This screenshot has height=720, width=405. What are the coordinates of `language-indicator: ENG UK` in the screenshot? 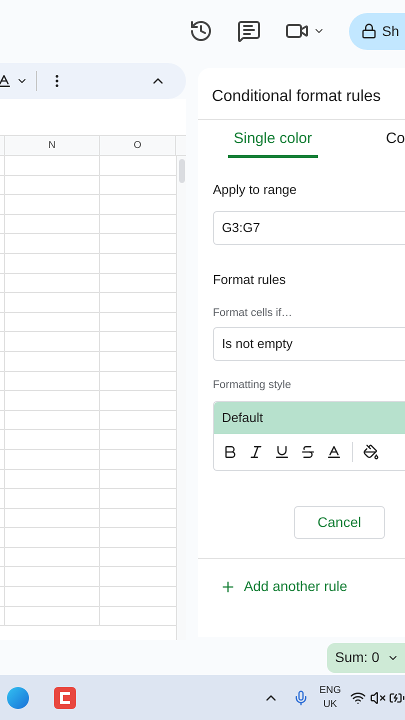 It's located at (330, 698).